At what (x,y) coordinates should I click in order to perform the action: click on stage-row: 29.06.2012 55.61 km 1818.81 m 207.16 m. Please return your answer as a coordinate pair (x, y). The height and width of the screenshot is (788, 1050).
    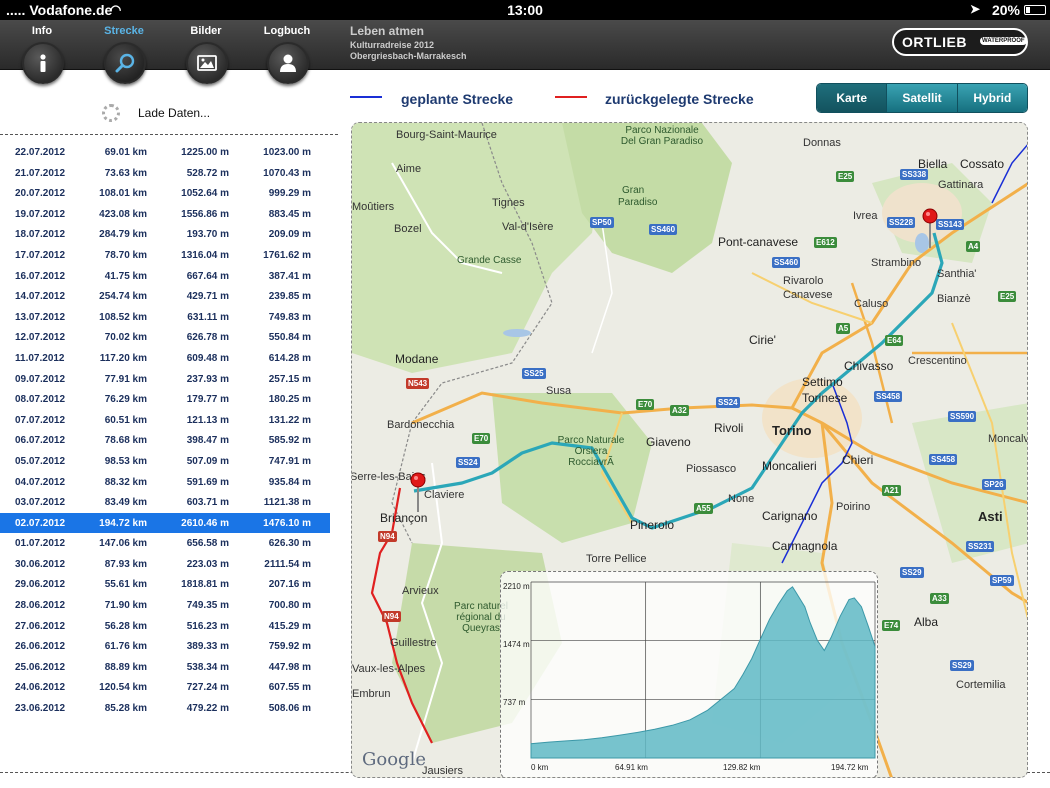
    Looking at the image, I should click on (165, 584).